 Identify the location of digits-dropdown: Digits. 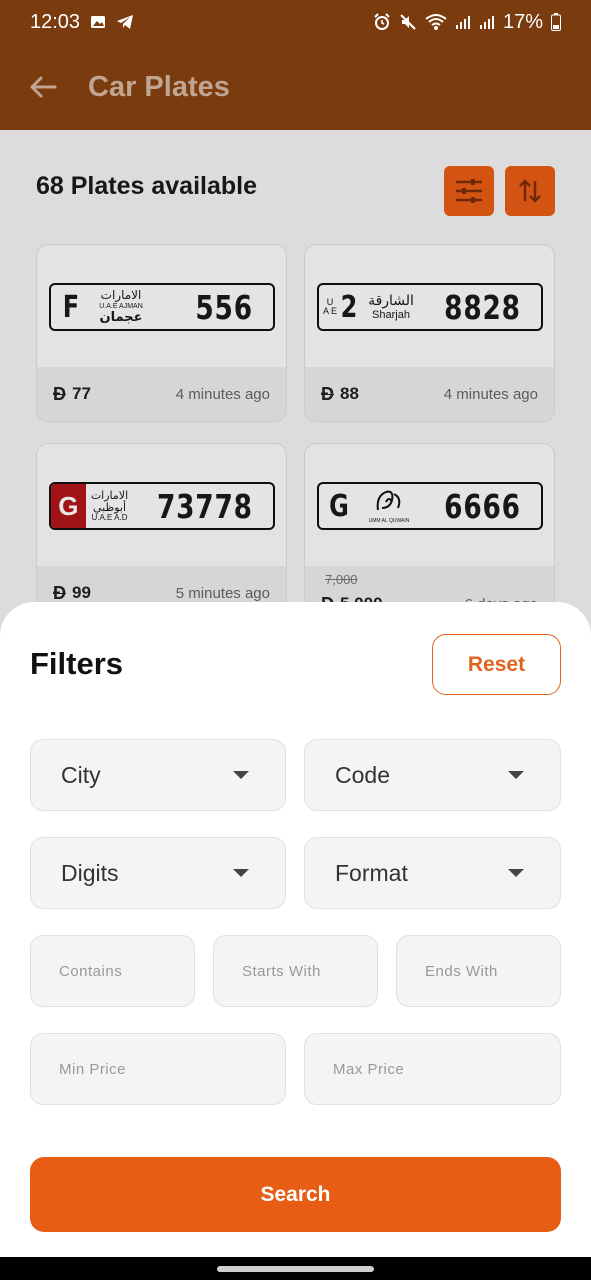
(158, 873).